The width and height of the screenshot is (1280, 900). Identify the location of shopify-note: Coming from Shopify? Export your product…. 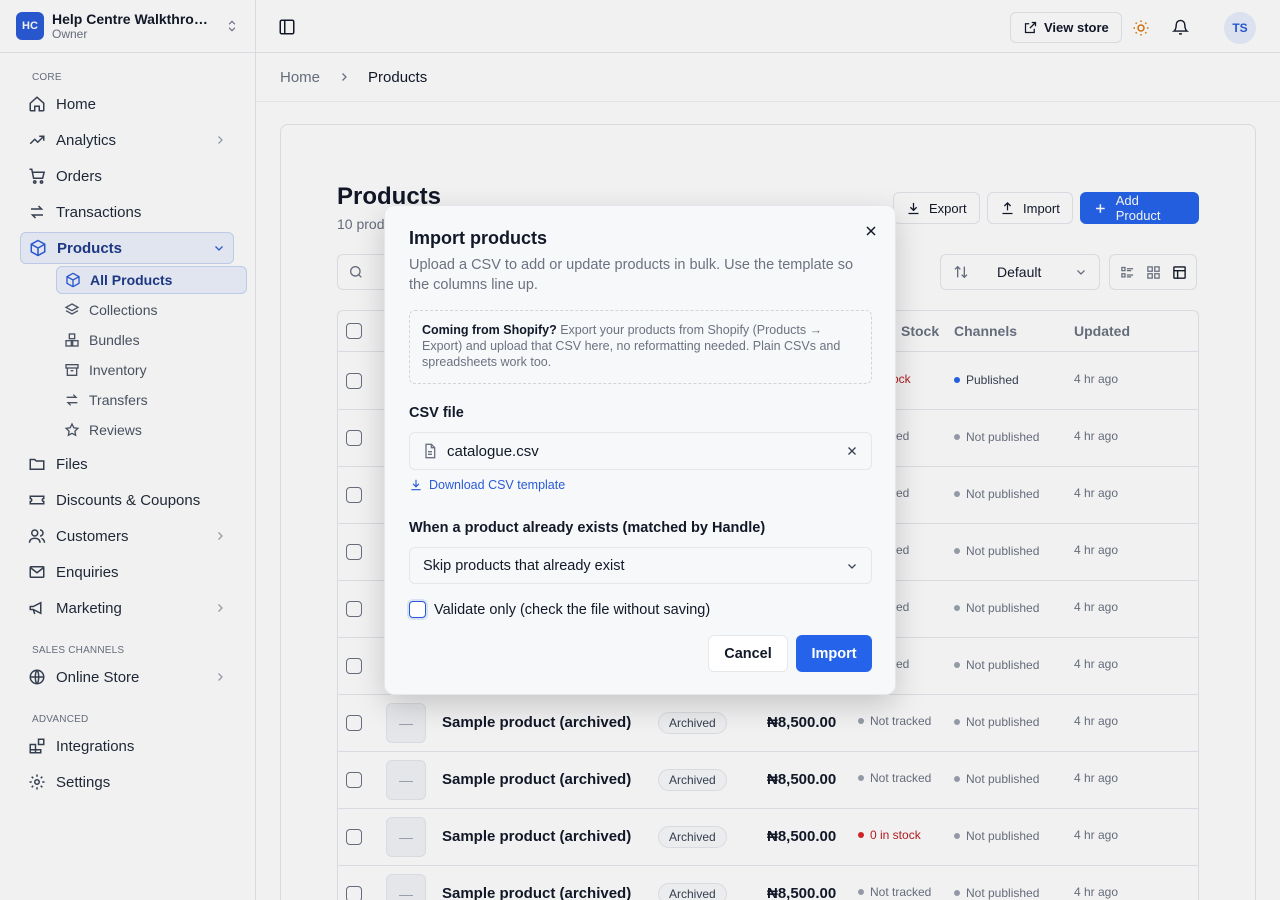
(640, 347).